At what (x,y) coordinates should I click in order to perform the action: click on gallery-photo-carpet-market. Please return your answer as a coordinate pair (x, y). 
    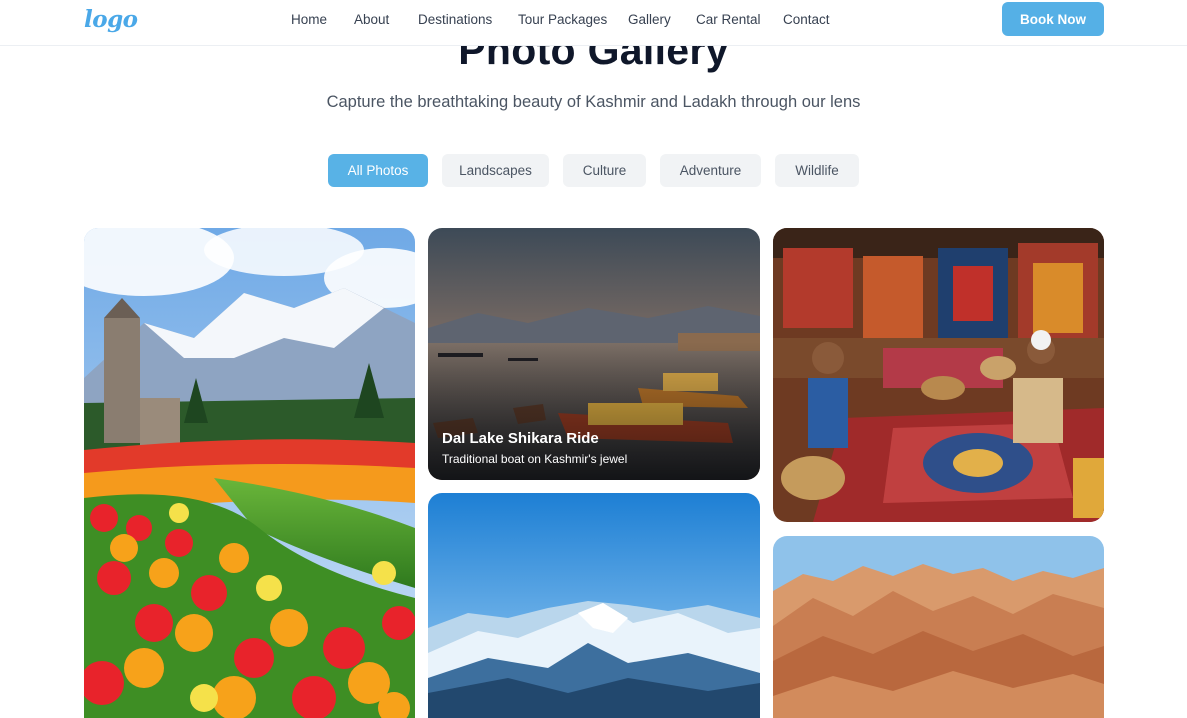
    Looking at the image, I should click on (938, 375).